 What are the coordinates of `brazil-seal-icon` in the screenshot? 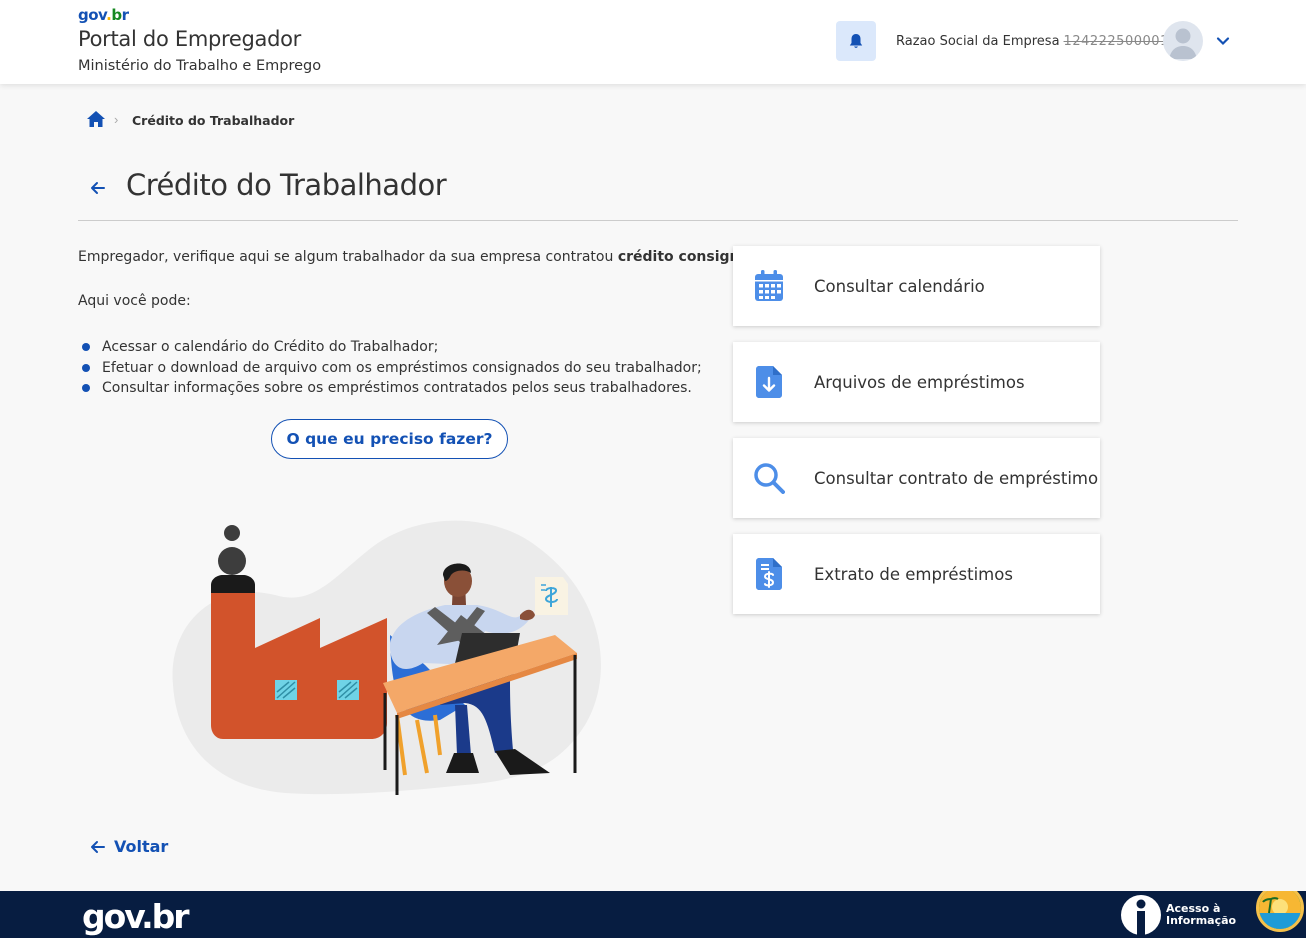 It's located at (1280, 911).